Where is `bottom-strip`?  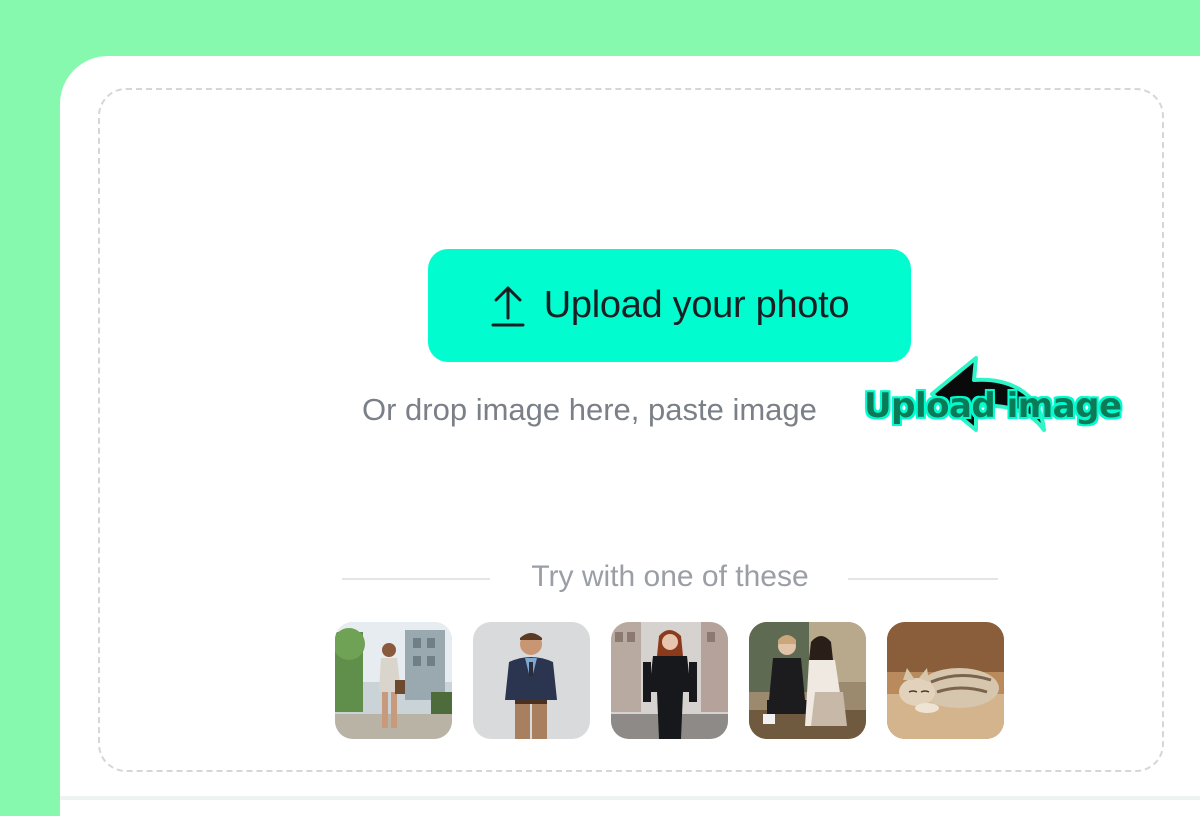
bottom-strip is located at coordinates (630, 798).